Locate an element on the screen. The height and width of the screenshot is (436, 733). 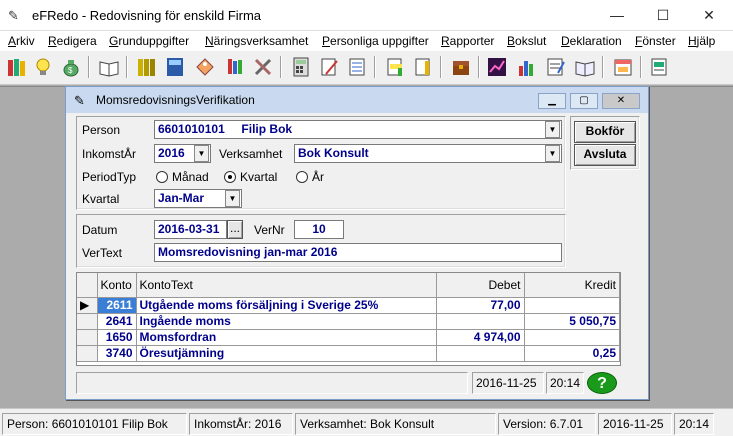
child-title: MomsredovisningsVerifikation is located at coordinates (175, 100).